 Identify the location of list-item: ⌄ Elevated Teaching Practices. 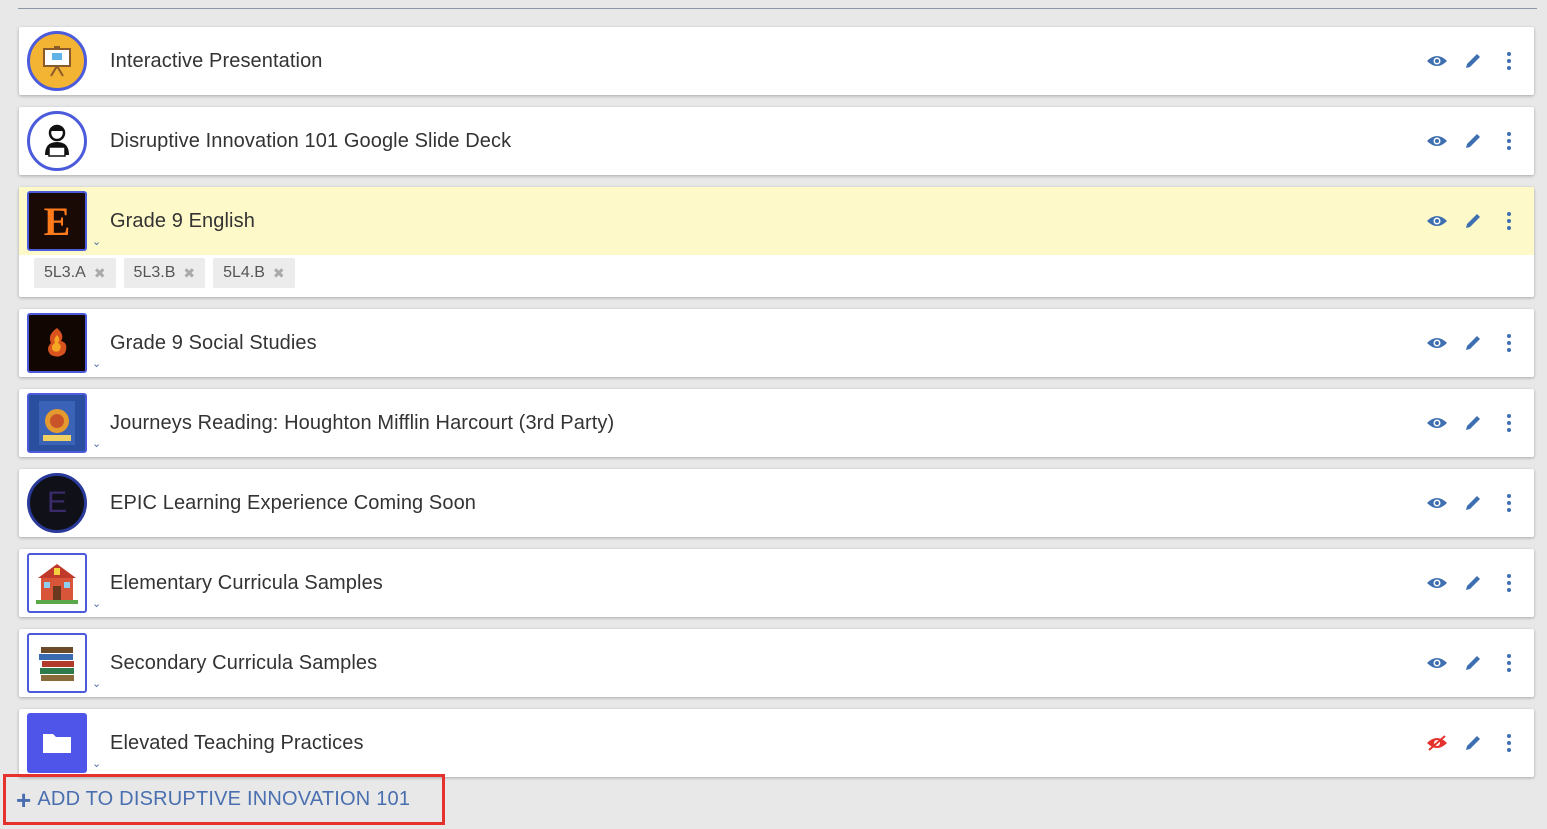
(776, 743).